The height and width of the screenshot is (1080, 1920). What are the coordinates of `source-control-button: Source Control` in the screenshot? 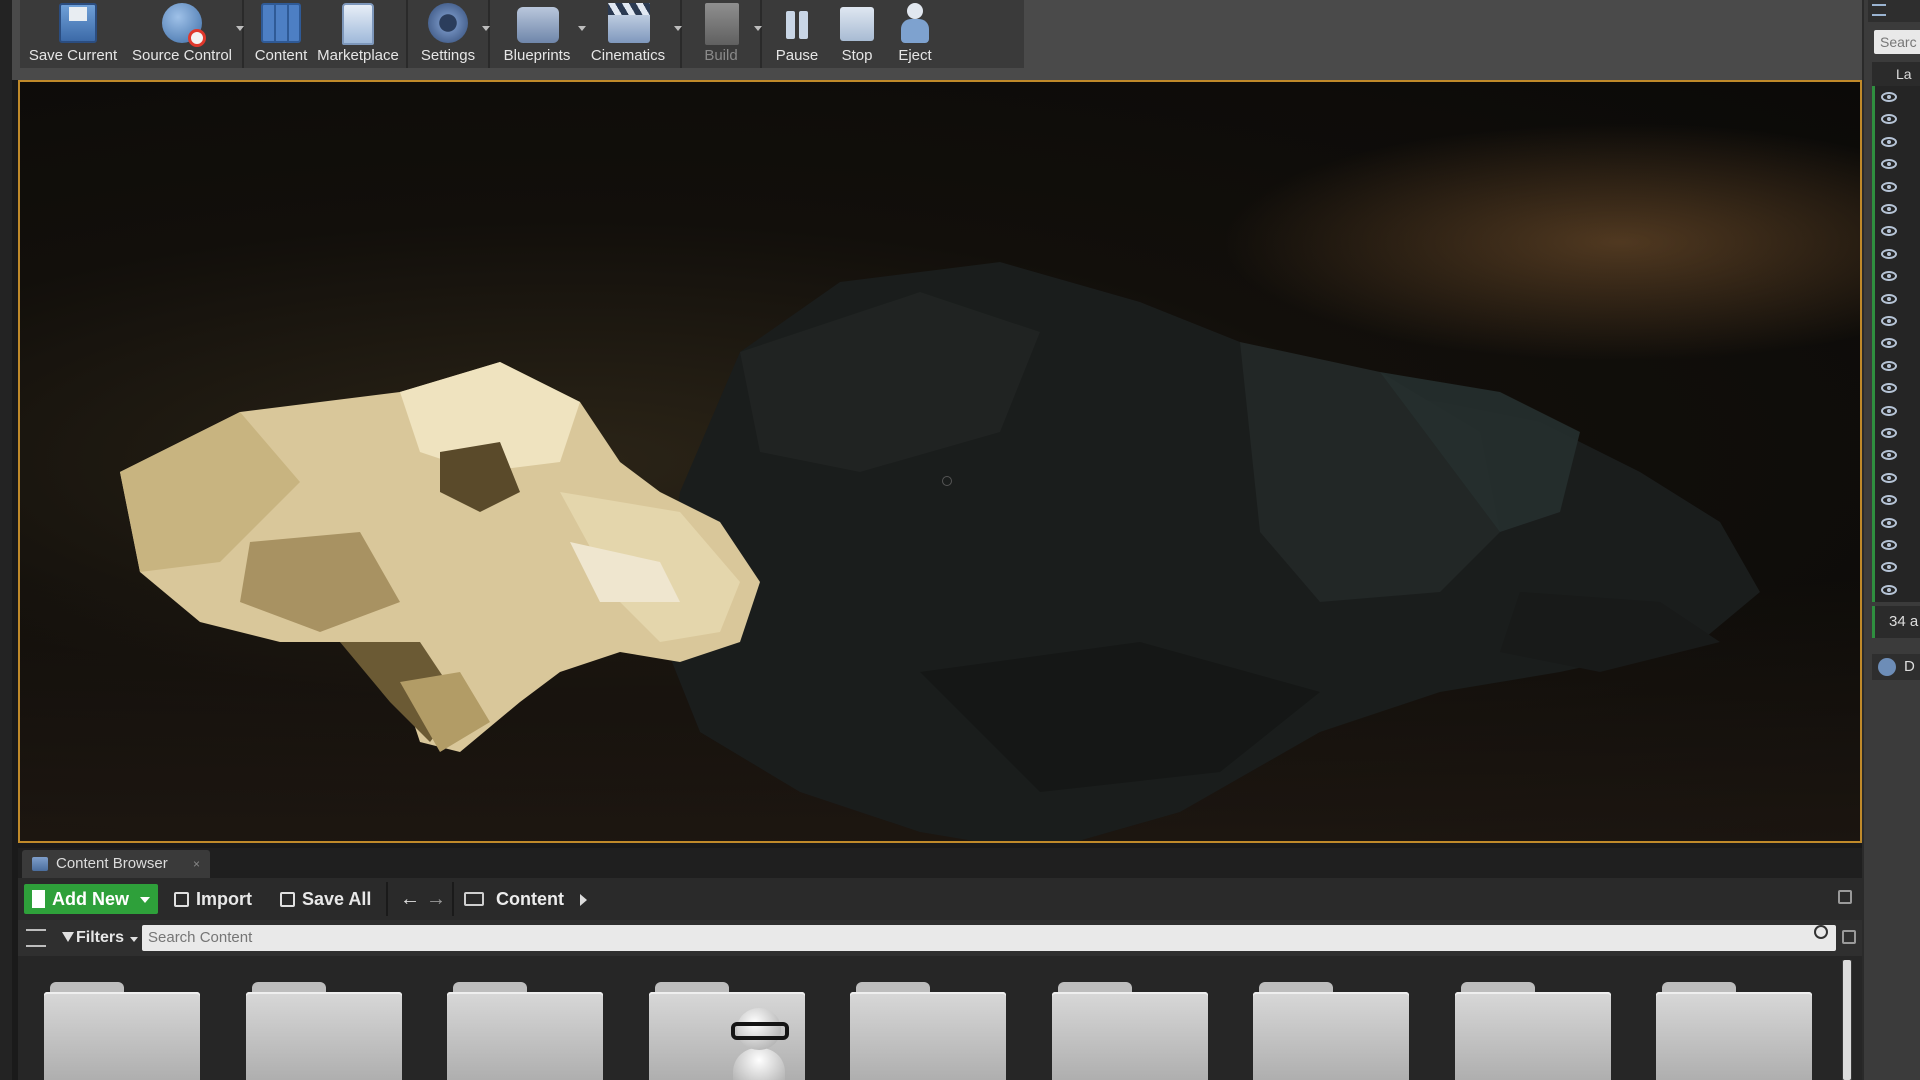 It's located at (185, 34).